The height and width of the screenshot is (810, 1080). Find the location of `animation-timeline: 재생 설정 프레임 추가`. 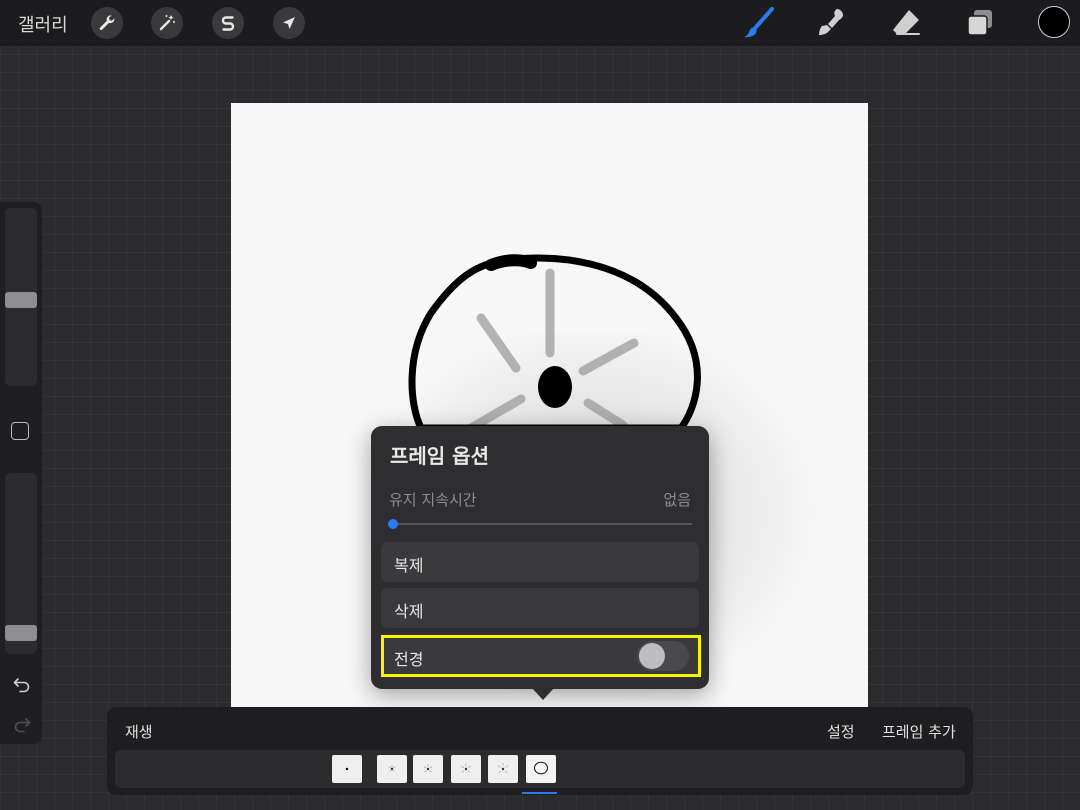

animation-timeline: 재생 설정 프레임 추가 is located at coordinates (540, 751).